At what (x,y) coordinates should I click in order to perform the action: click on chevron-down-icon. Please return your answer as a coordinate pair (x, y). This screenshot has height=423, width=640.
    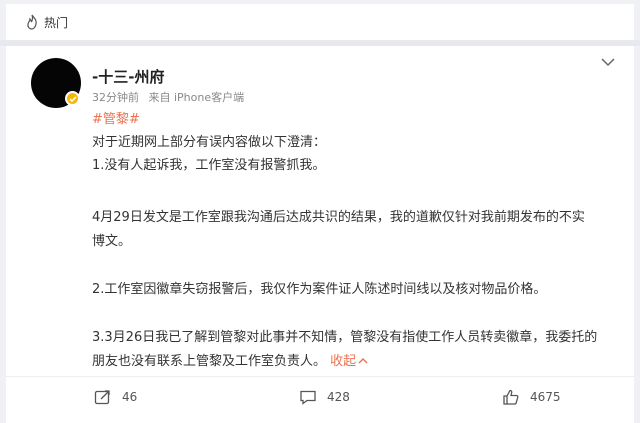
    Looking at the image, I should click on (608, 62).